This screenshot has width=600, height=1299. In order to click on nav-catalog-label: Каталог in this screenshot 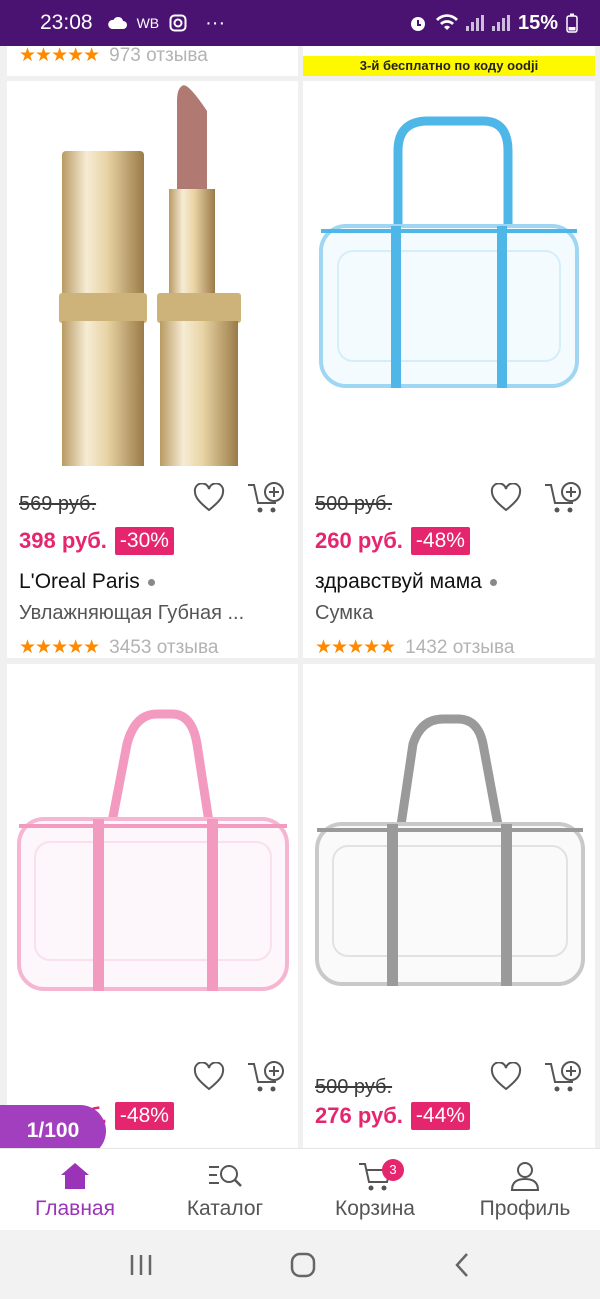, I will do `click(225, 1208)`.